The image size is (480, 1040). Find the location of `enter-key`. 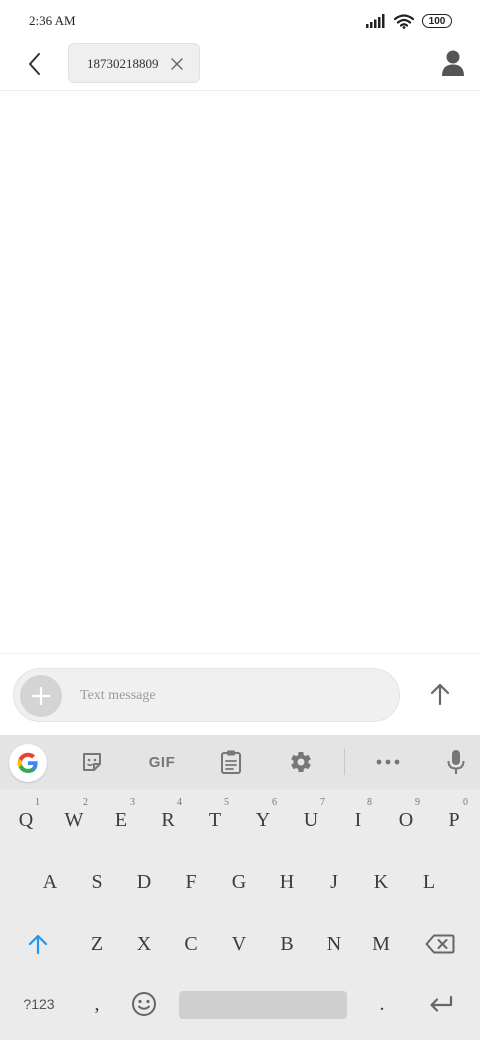

enter-key is located at coordinates (441, 1004).